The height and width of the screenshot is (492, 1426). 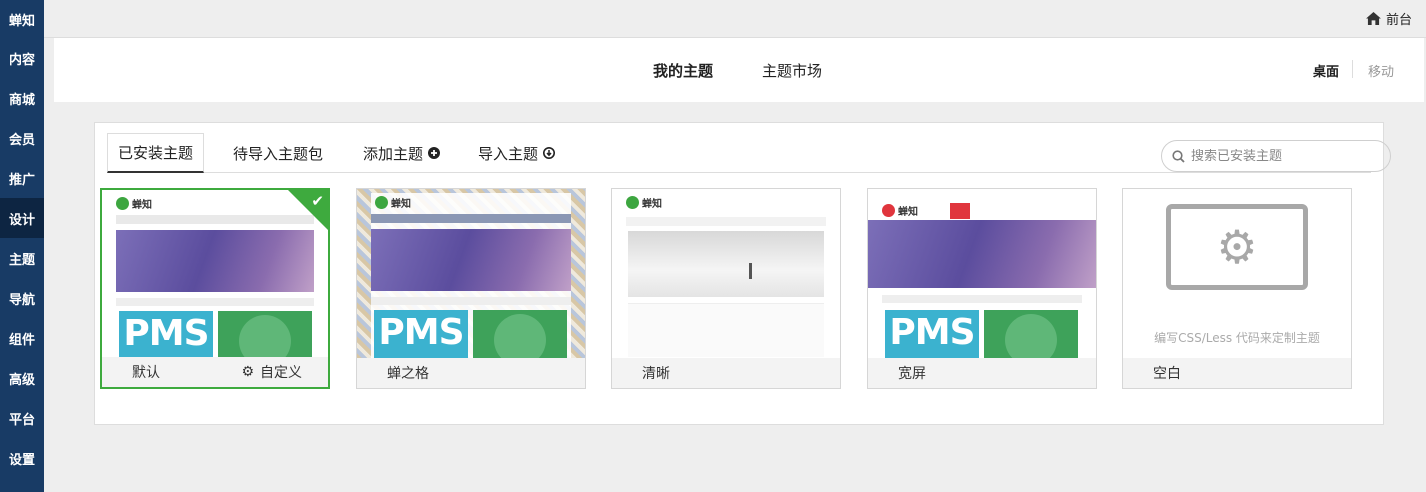 I want to click on plus-circle-icon, so click(x=434, y=153).